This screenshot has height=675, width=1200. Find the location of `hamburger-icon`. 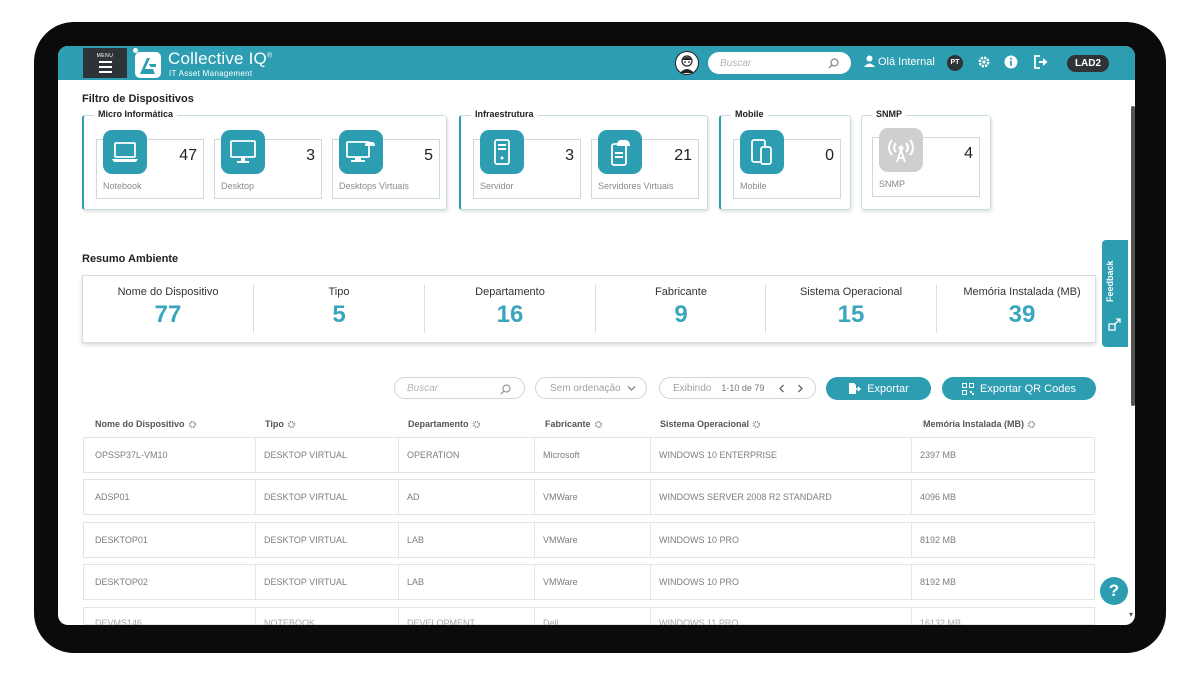

hamburger-icon is located at coordinates (105, 67).